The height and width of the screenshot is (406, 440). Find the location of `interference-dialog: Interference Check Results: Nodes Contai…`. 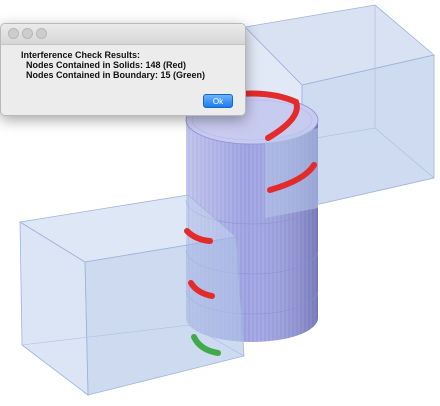

interference-dialog: Interference Check Results: Nodes Contai… is located at coordinates (123, 69).